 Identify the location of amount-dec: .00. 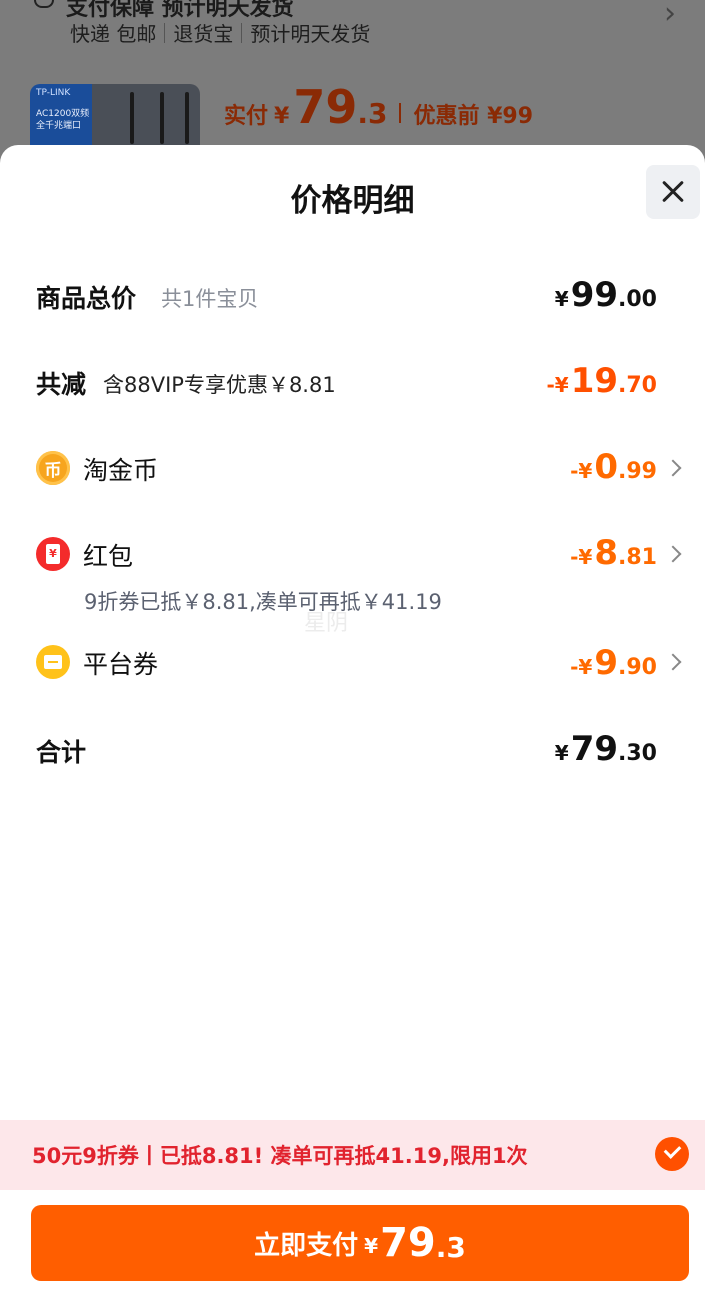
(637, 299).